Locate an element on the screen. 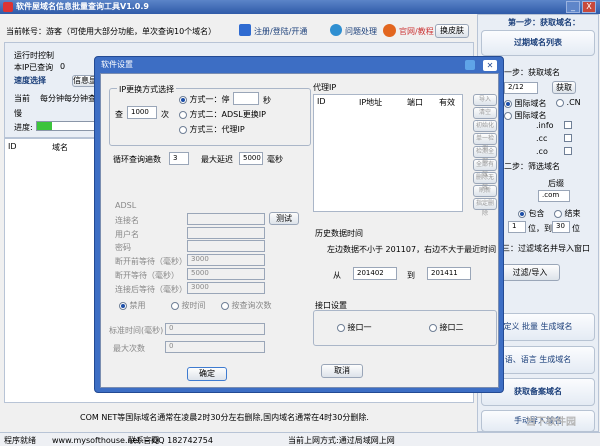 The width and height of the screenshot is (600, 446). network-status: 当前上网方式:通过局域网上网 is located at coordinates (341, 440).